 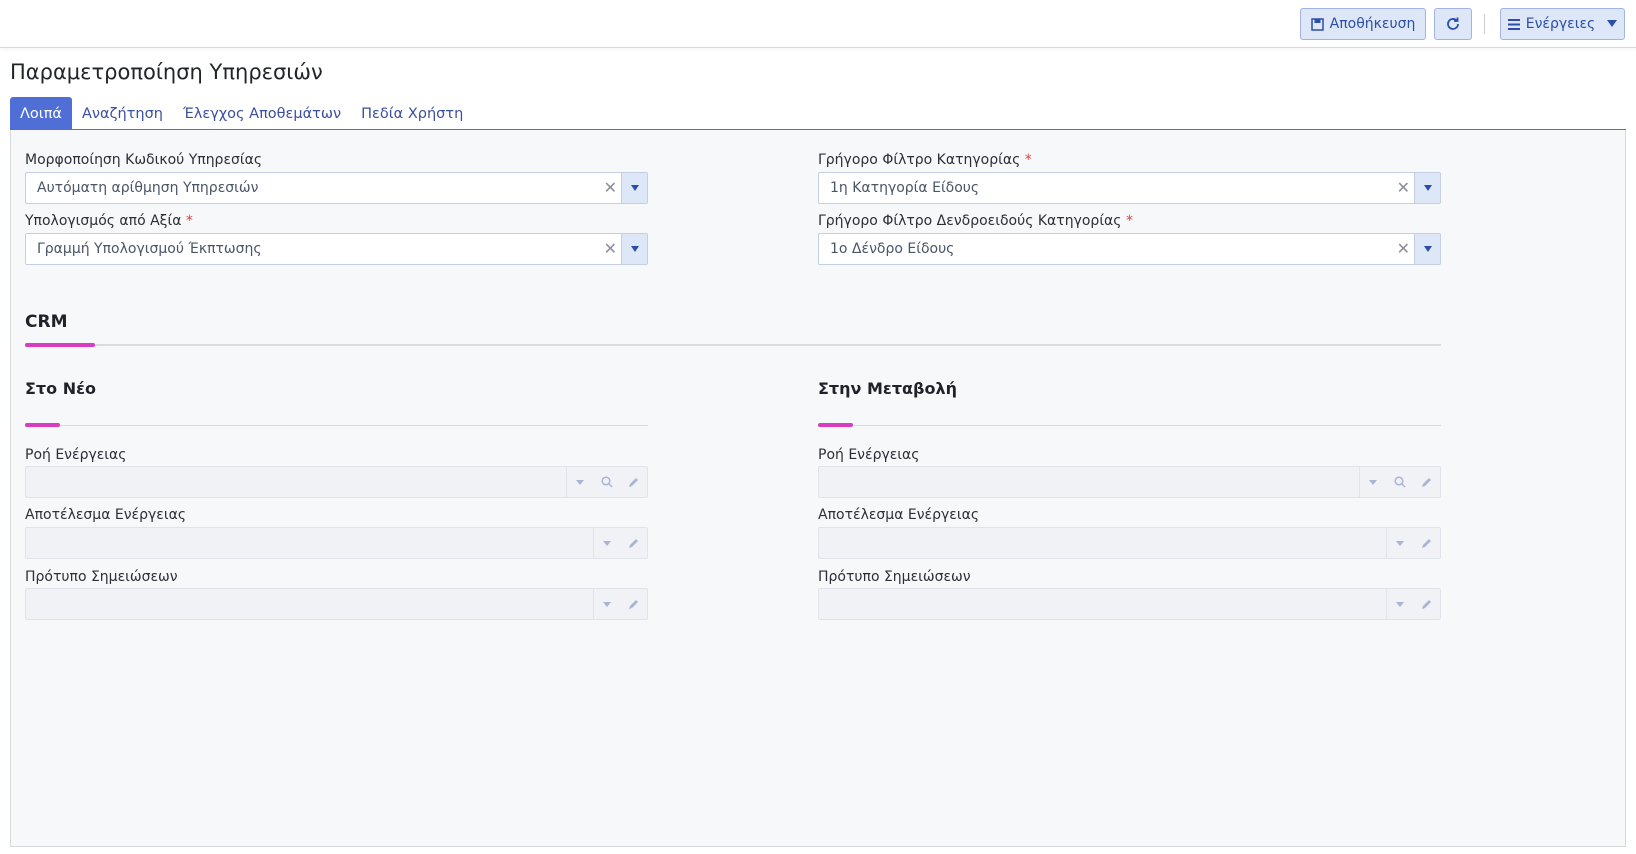 What do you see at coordinates (42, 425) in the screenshot?
I see `on-new-section-accent` at bounding box center [42, 425].